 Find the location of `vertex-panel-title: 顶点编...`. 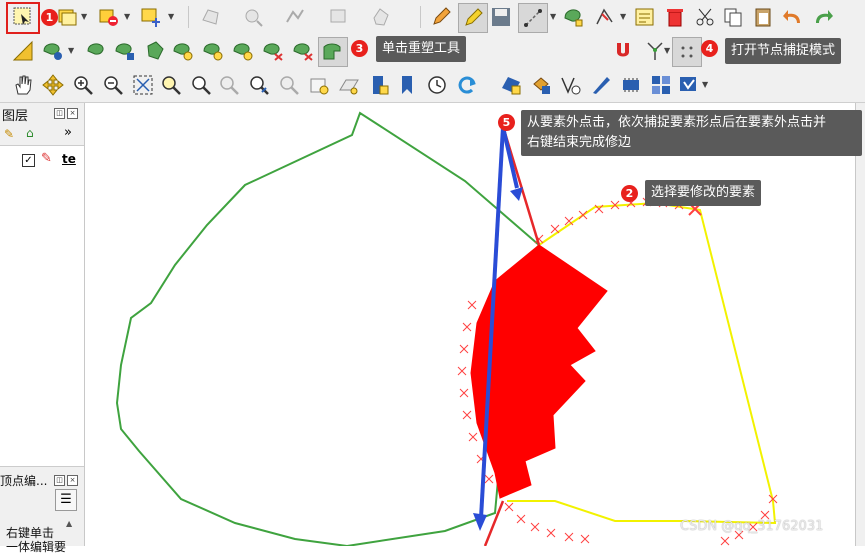

vertex-panel-title: 顶点编... is located at coordinates (24, 481).